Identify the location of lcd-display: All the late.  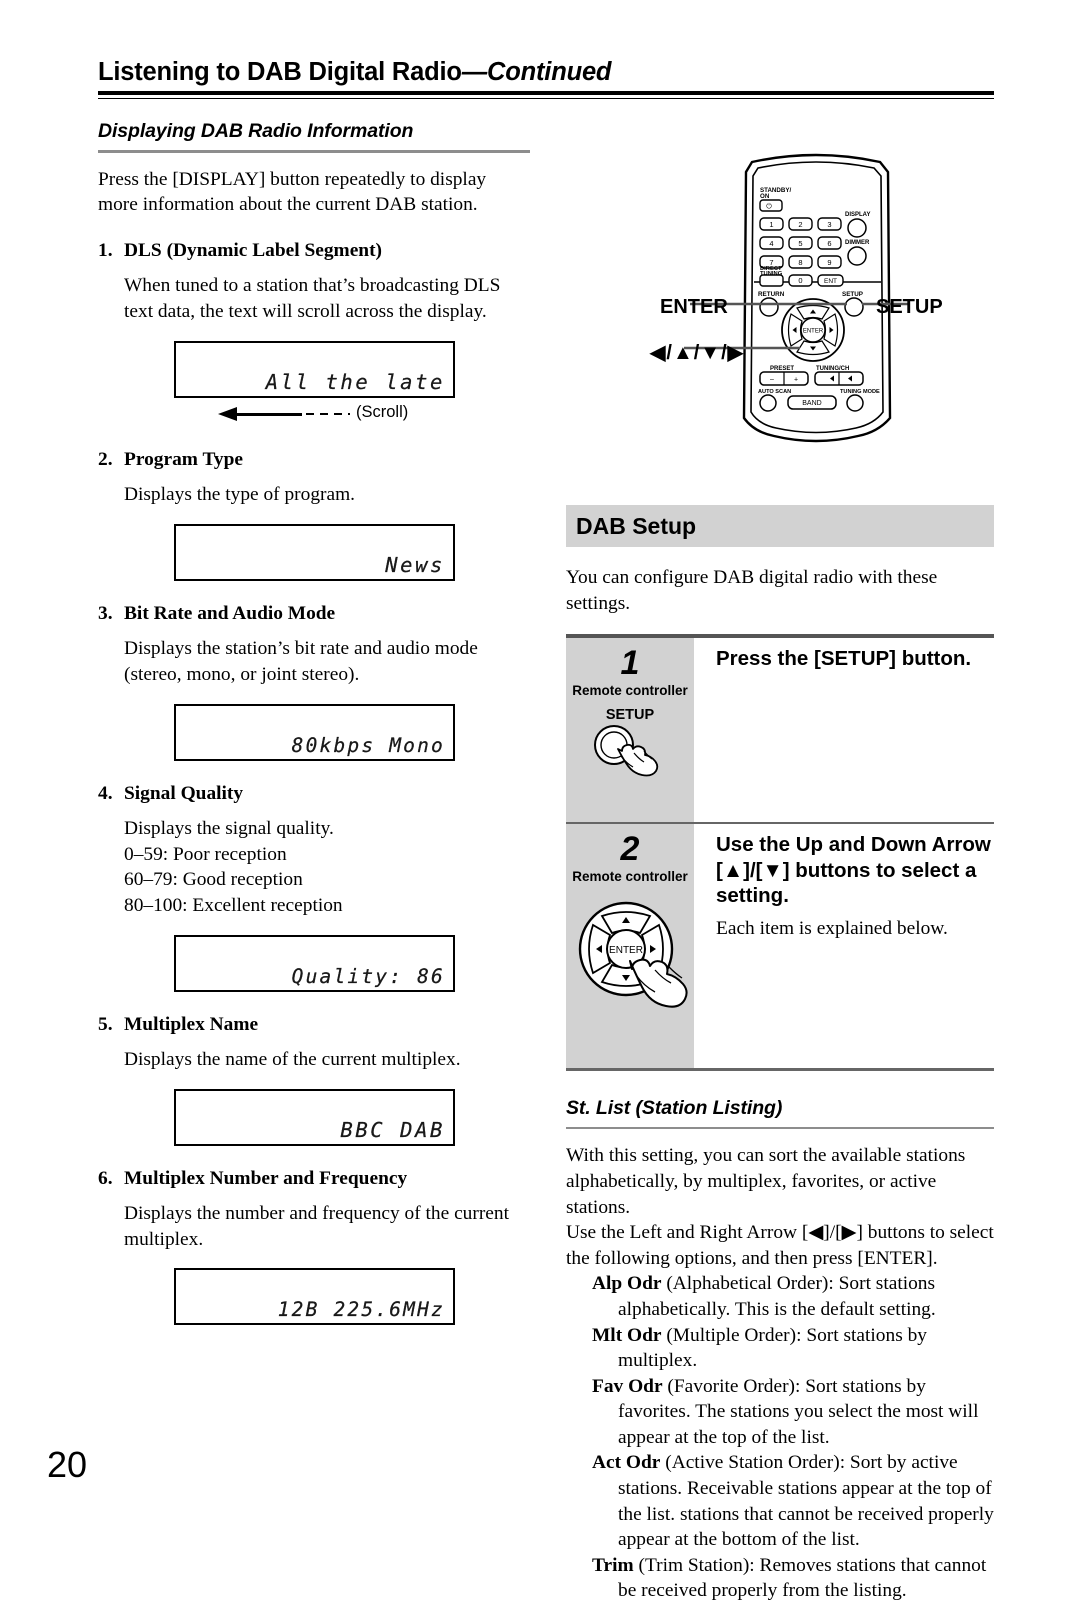
(314, 369).